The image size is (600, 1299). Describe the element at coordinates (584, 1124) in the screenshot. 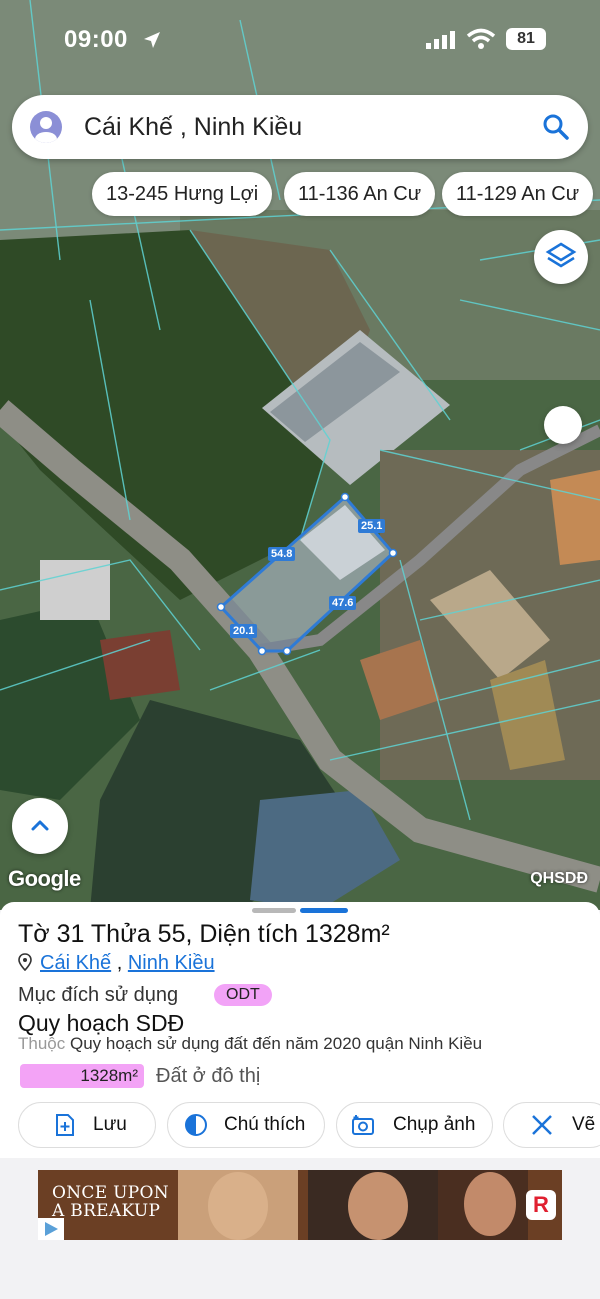

I see `draw-label: Vẽ` at that location.